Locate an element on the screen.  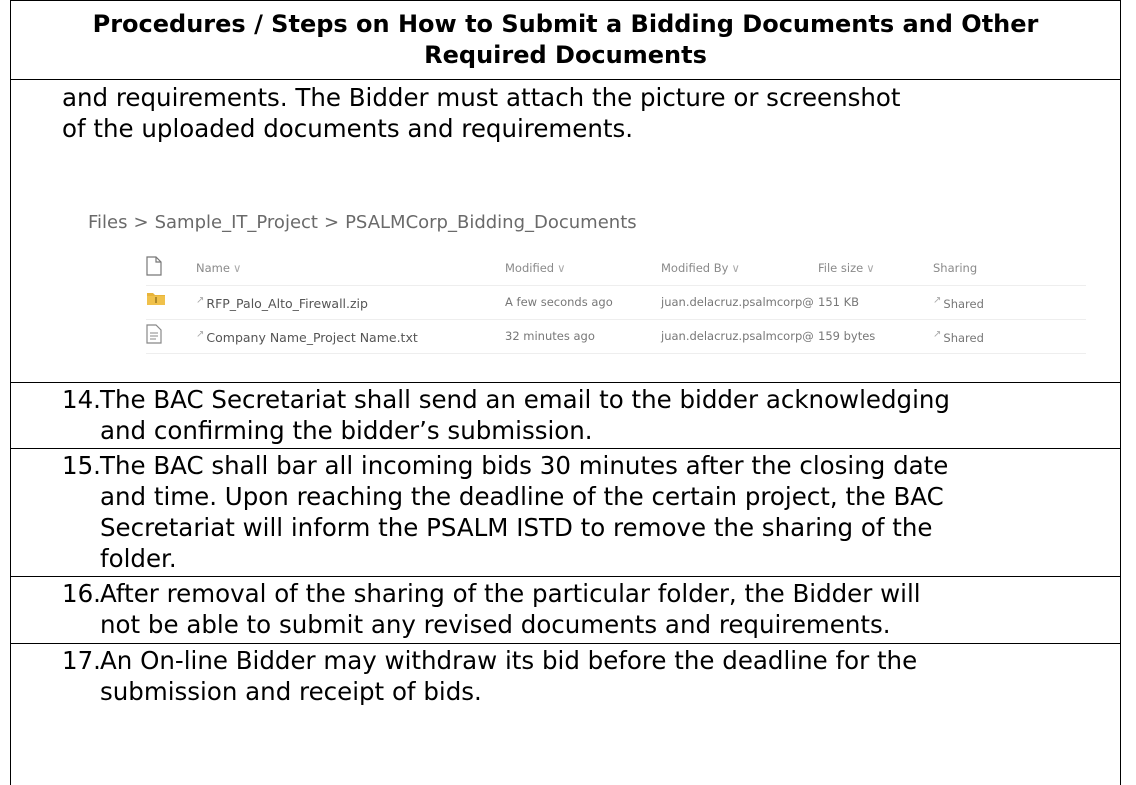
breadcrumb-item: PSALMCorp_Bidding_Documents is located at coordinates (491, 222).